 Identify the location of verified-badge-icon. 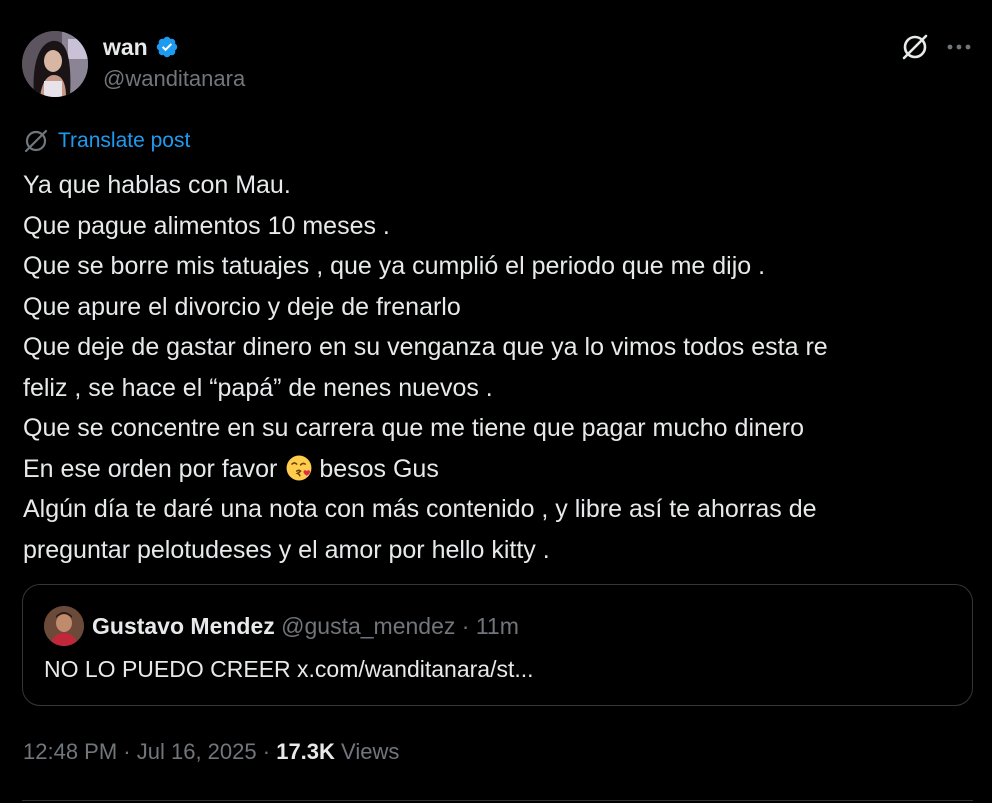
(166, 47).